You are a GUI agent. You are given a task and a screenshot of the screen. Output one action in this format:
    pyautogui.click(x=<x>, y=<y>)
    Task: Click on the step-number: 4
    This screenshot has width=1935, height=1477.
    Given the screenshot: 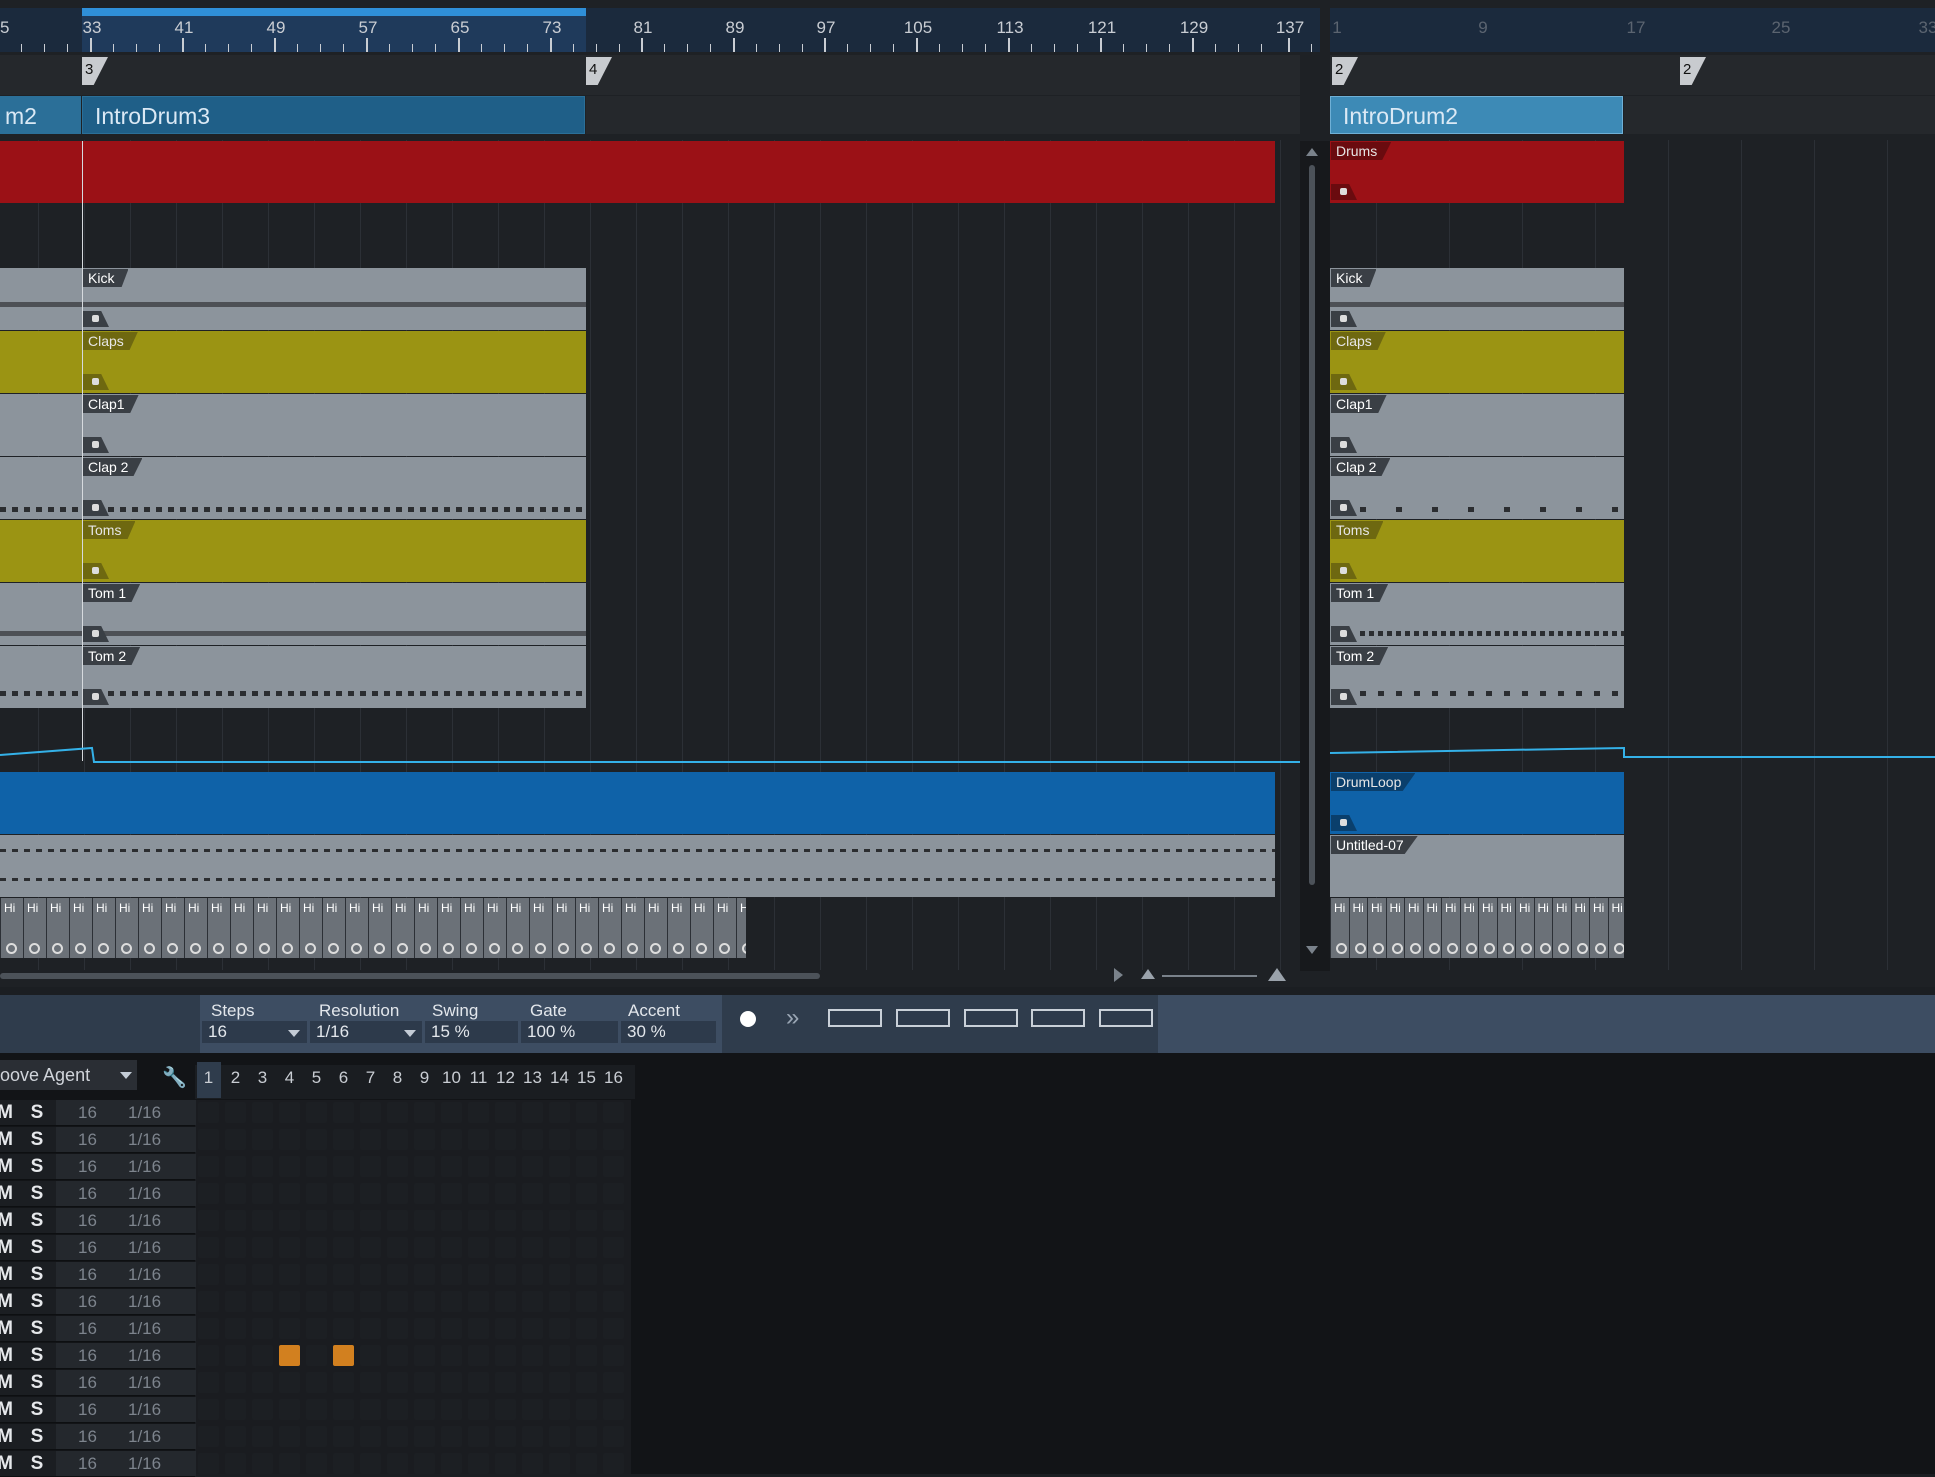 What is the action you would take?
    pyautogui.click(x=289, y=1078)
    